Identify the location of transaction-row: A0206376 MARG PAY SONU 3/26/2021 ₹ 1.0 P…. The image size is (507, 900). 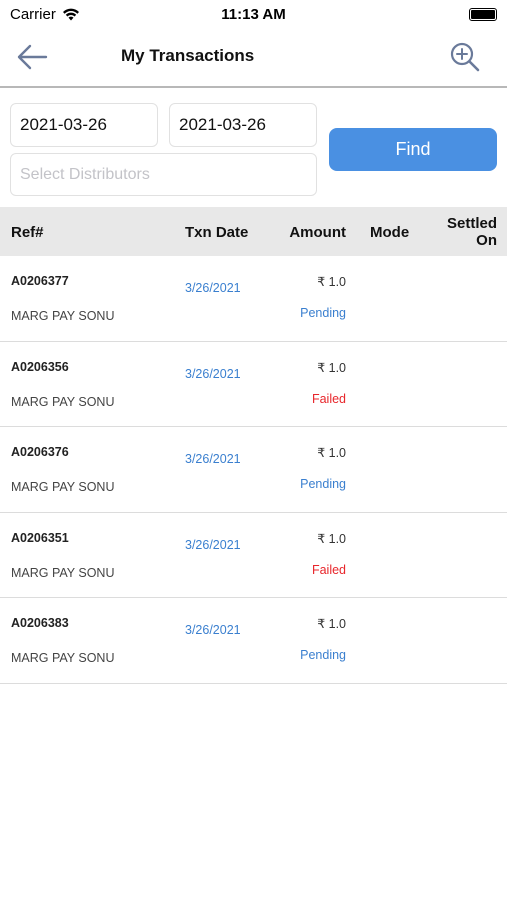
(253, 470).